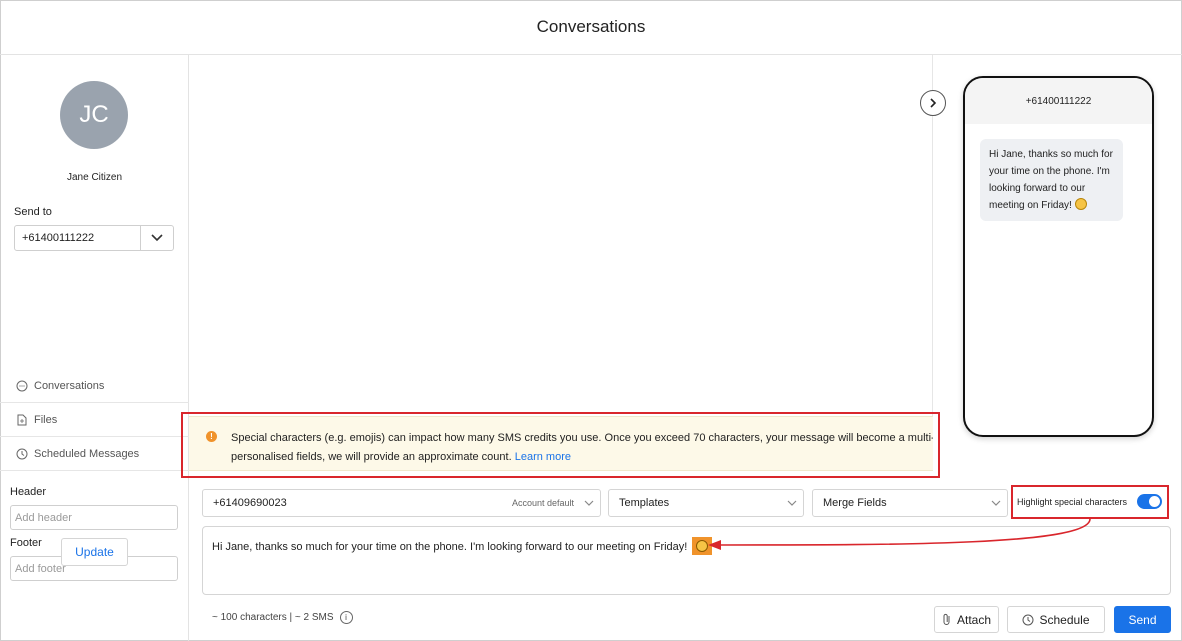  Describe the element at coordinates (1080, 204) in the screenshot. I see `smiley-emoji-icon` at that location.